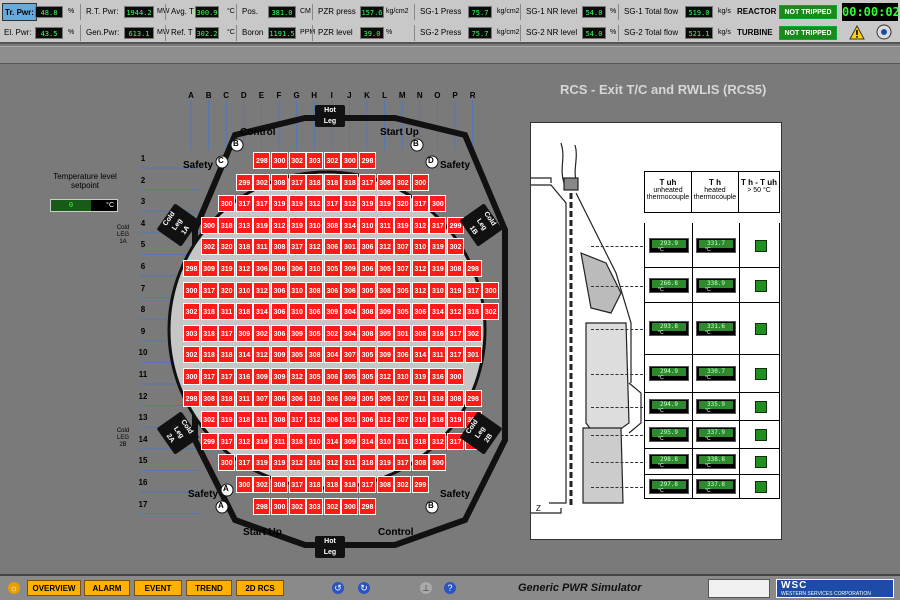 The image size is (900, 600). What do you see at coordinates (244, 225) in the screenshot?
I see `thermocouple-cell: 313` at bounding box center [244, 225].